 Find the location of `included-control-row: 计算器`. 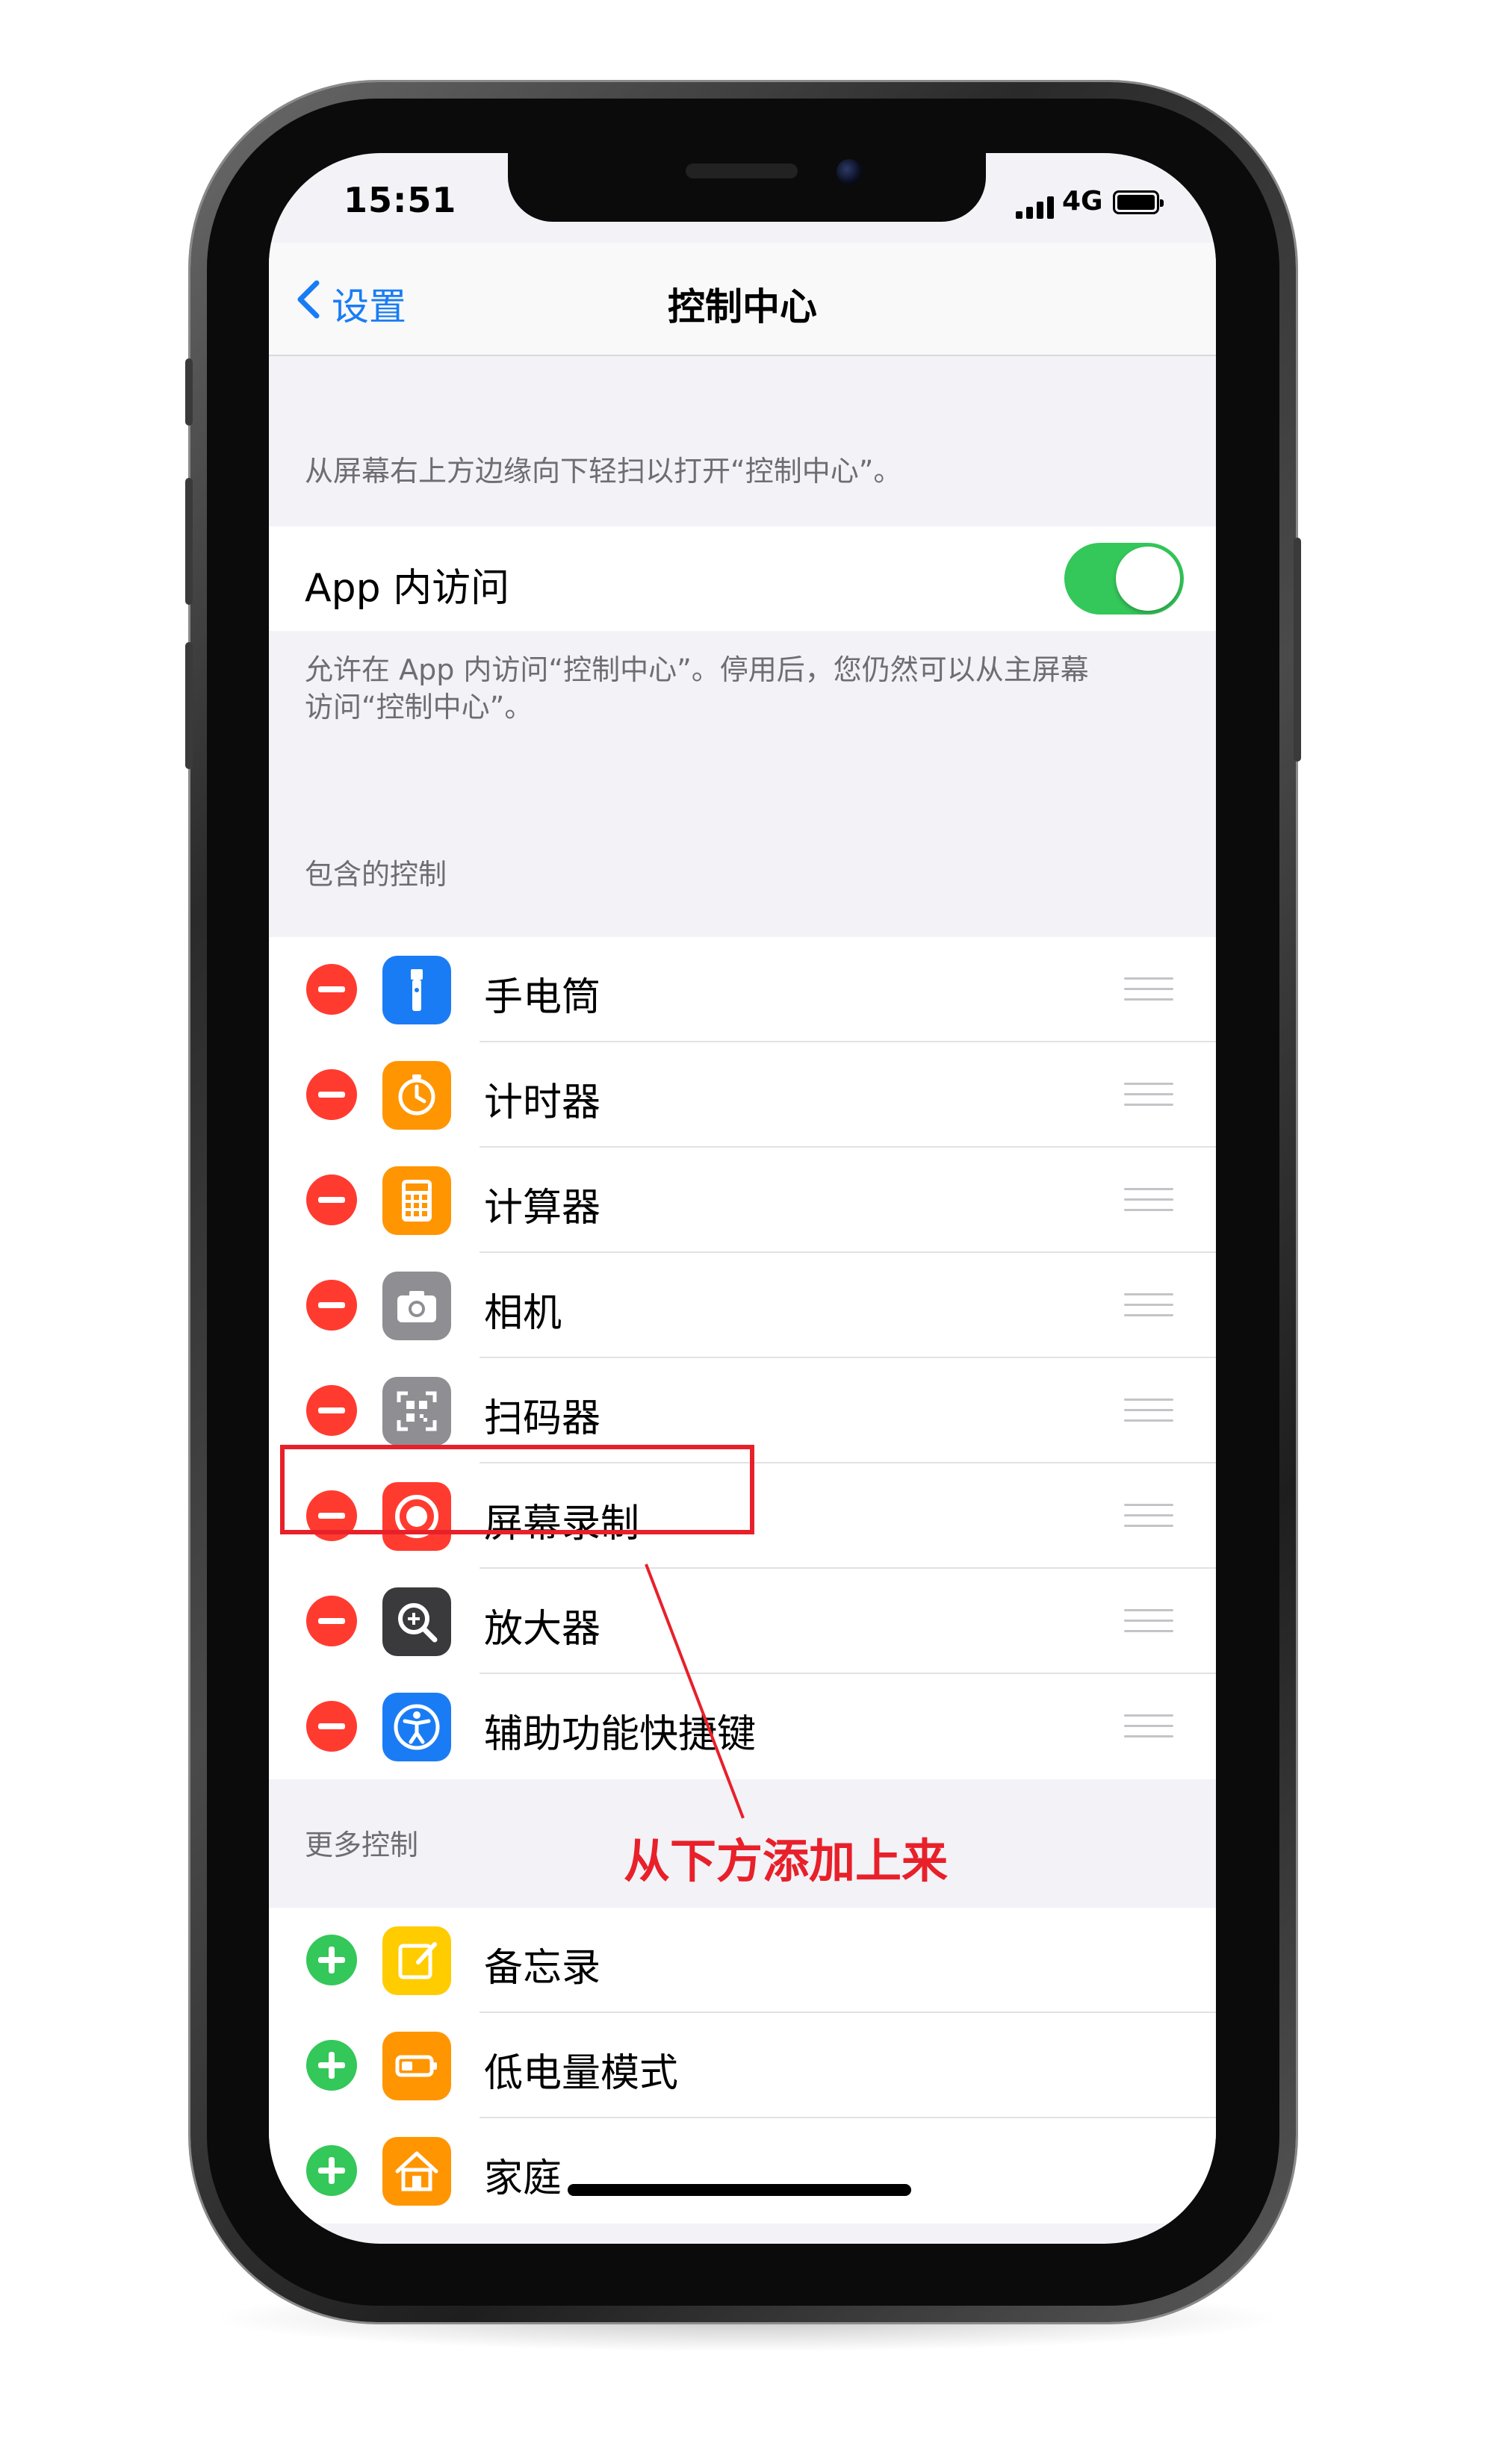

included-control-row: 计算器 is located at coordinates (742, 1200).